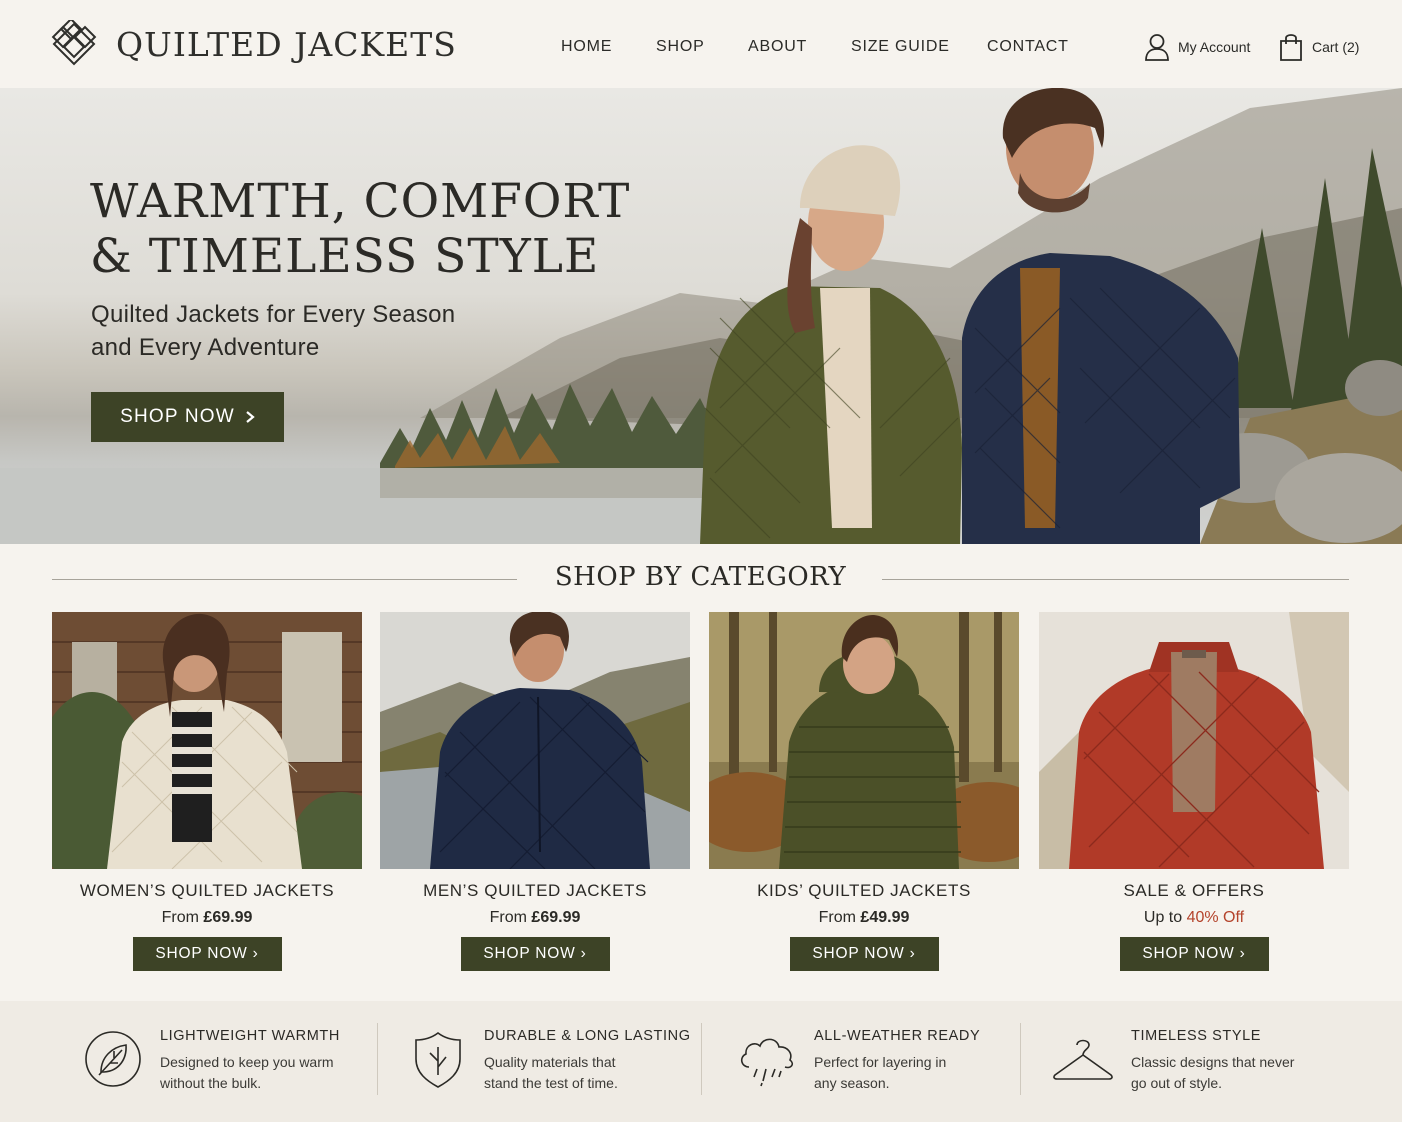  I want to click on user-icon, so click(1157, 47).